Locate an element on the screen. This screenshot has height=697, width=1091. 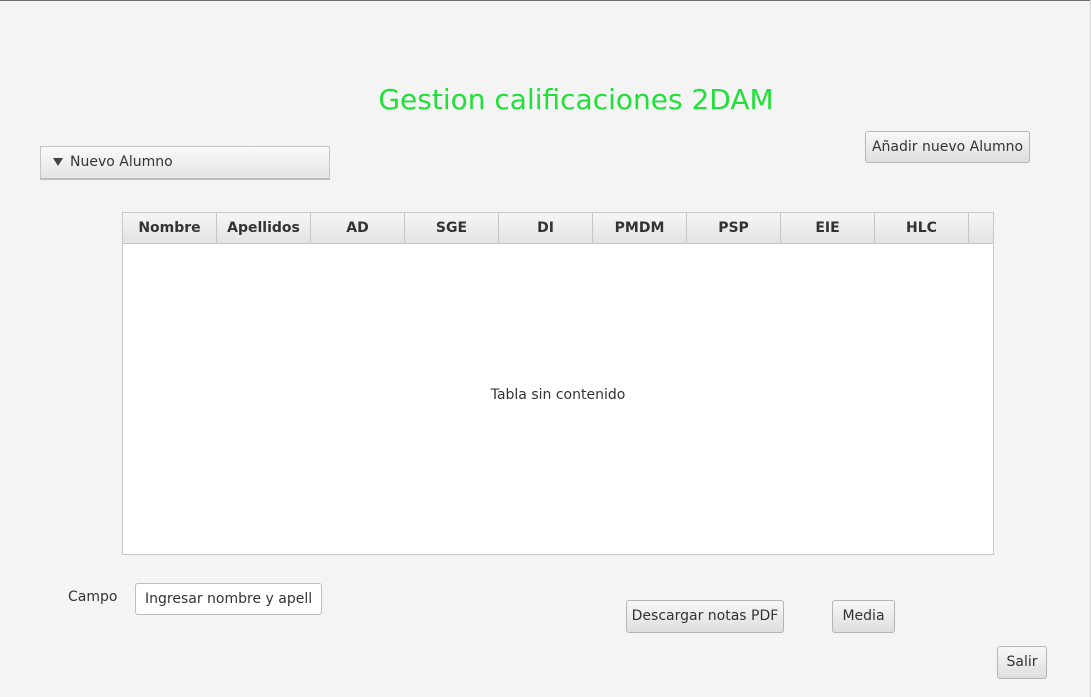
exit-button: Salir is located at coordinates (1022, 662).